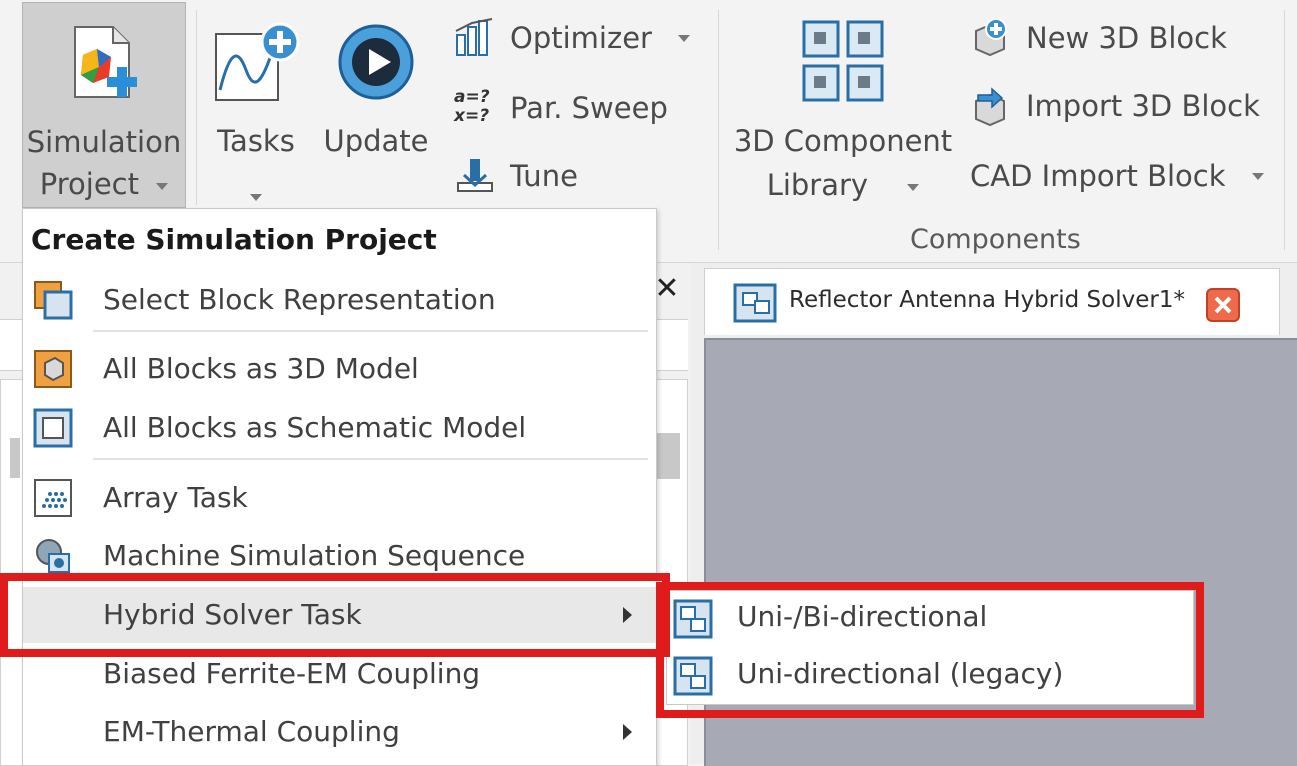 The width and height of the screenshot is (1297, 766). Describe the element at coordinates (339, 732) in the screenshot. I see `menu-item-em-thermal-coupling: EM-Thermal Coupling` at that location.